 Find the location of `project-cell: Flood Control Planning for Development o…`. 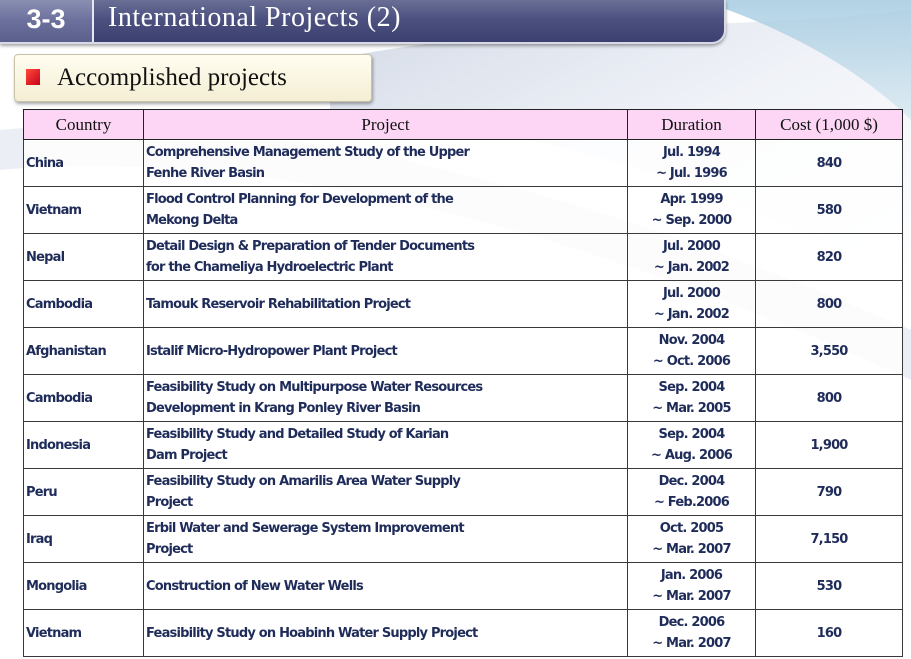

project-cell: Flood Control Planning for Development o… is located at coordinates (385, 210).